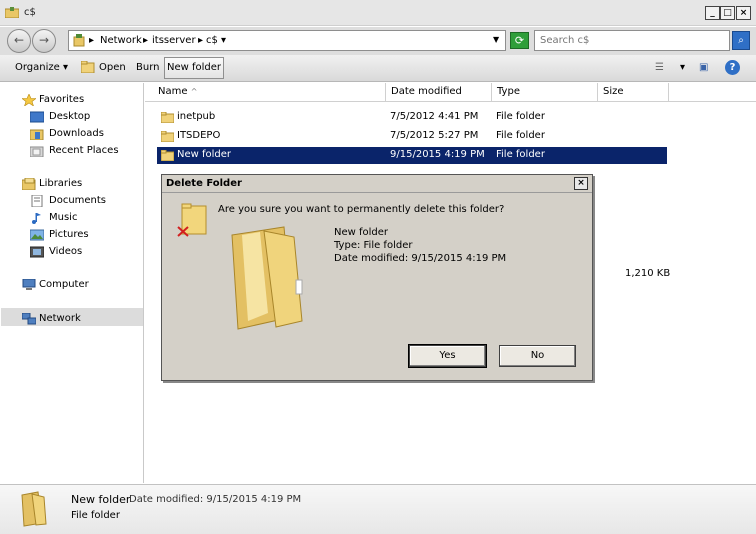  What do you see at coordinates (29, 284) in the screenshot?
I see `computer-icon` at bounding box center [29, 284].